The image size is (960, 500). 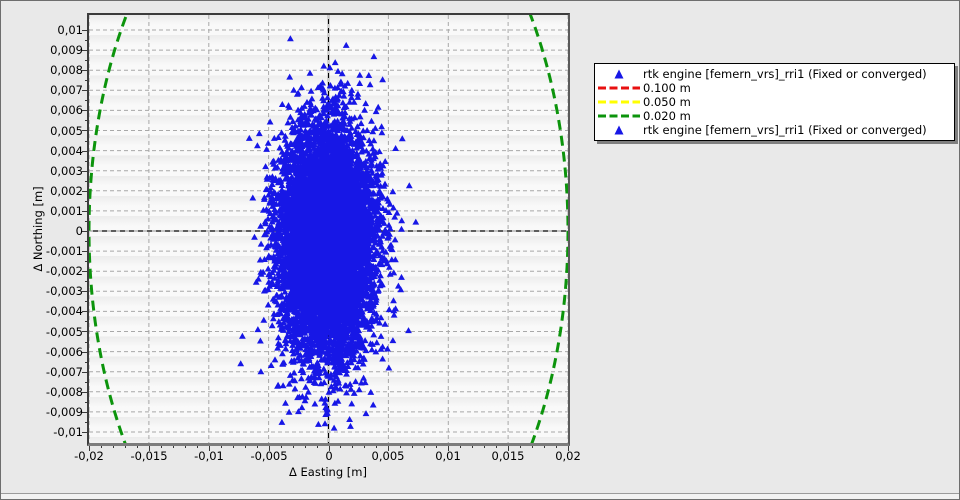 What do you see at coordinates (64, 412) in the screenshot?
I see `y-tick-label: -0,009` at bounding box center [64, 412].